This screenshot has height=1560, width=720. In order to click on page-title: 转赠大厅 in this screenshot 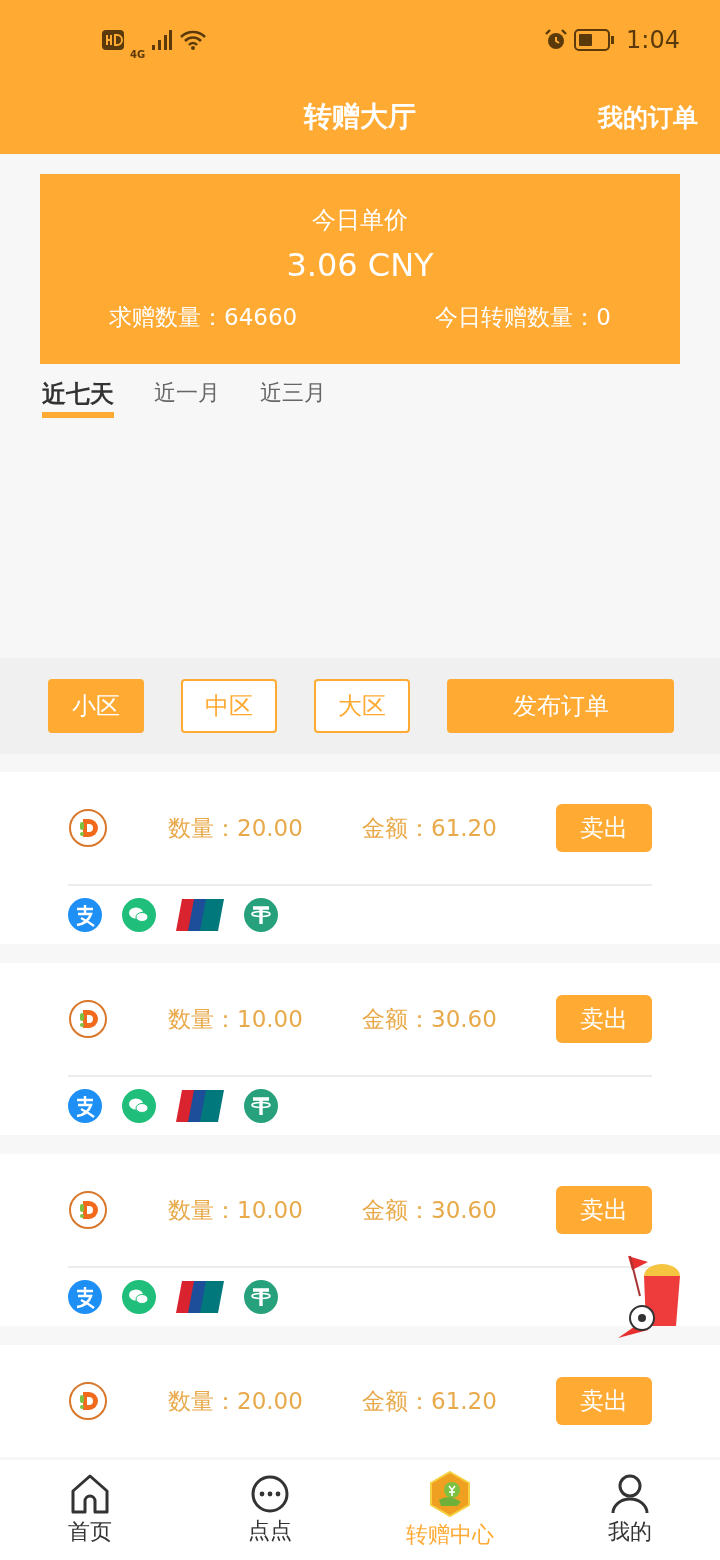, I will do `click(360, 117)`.